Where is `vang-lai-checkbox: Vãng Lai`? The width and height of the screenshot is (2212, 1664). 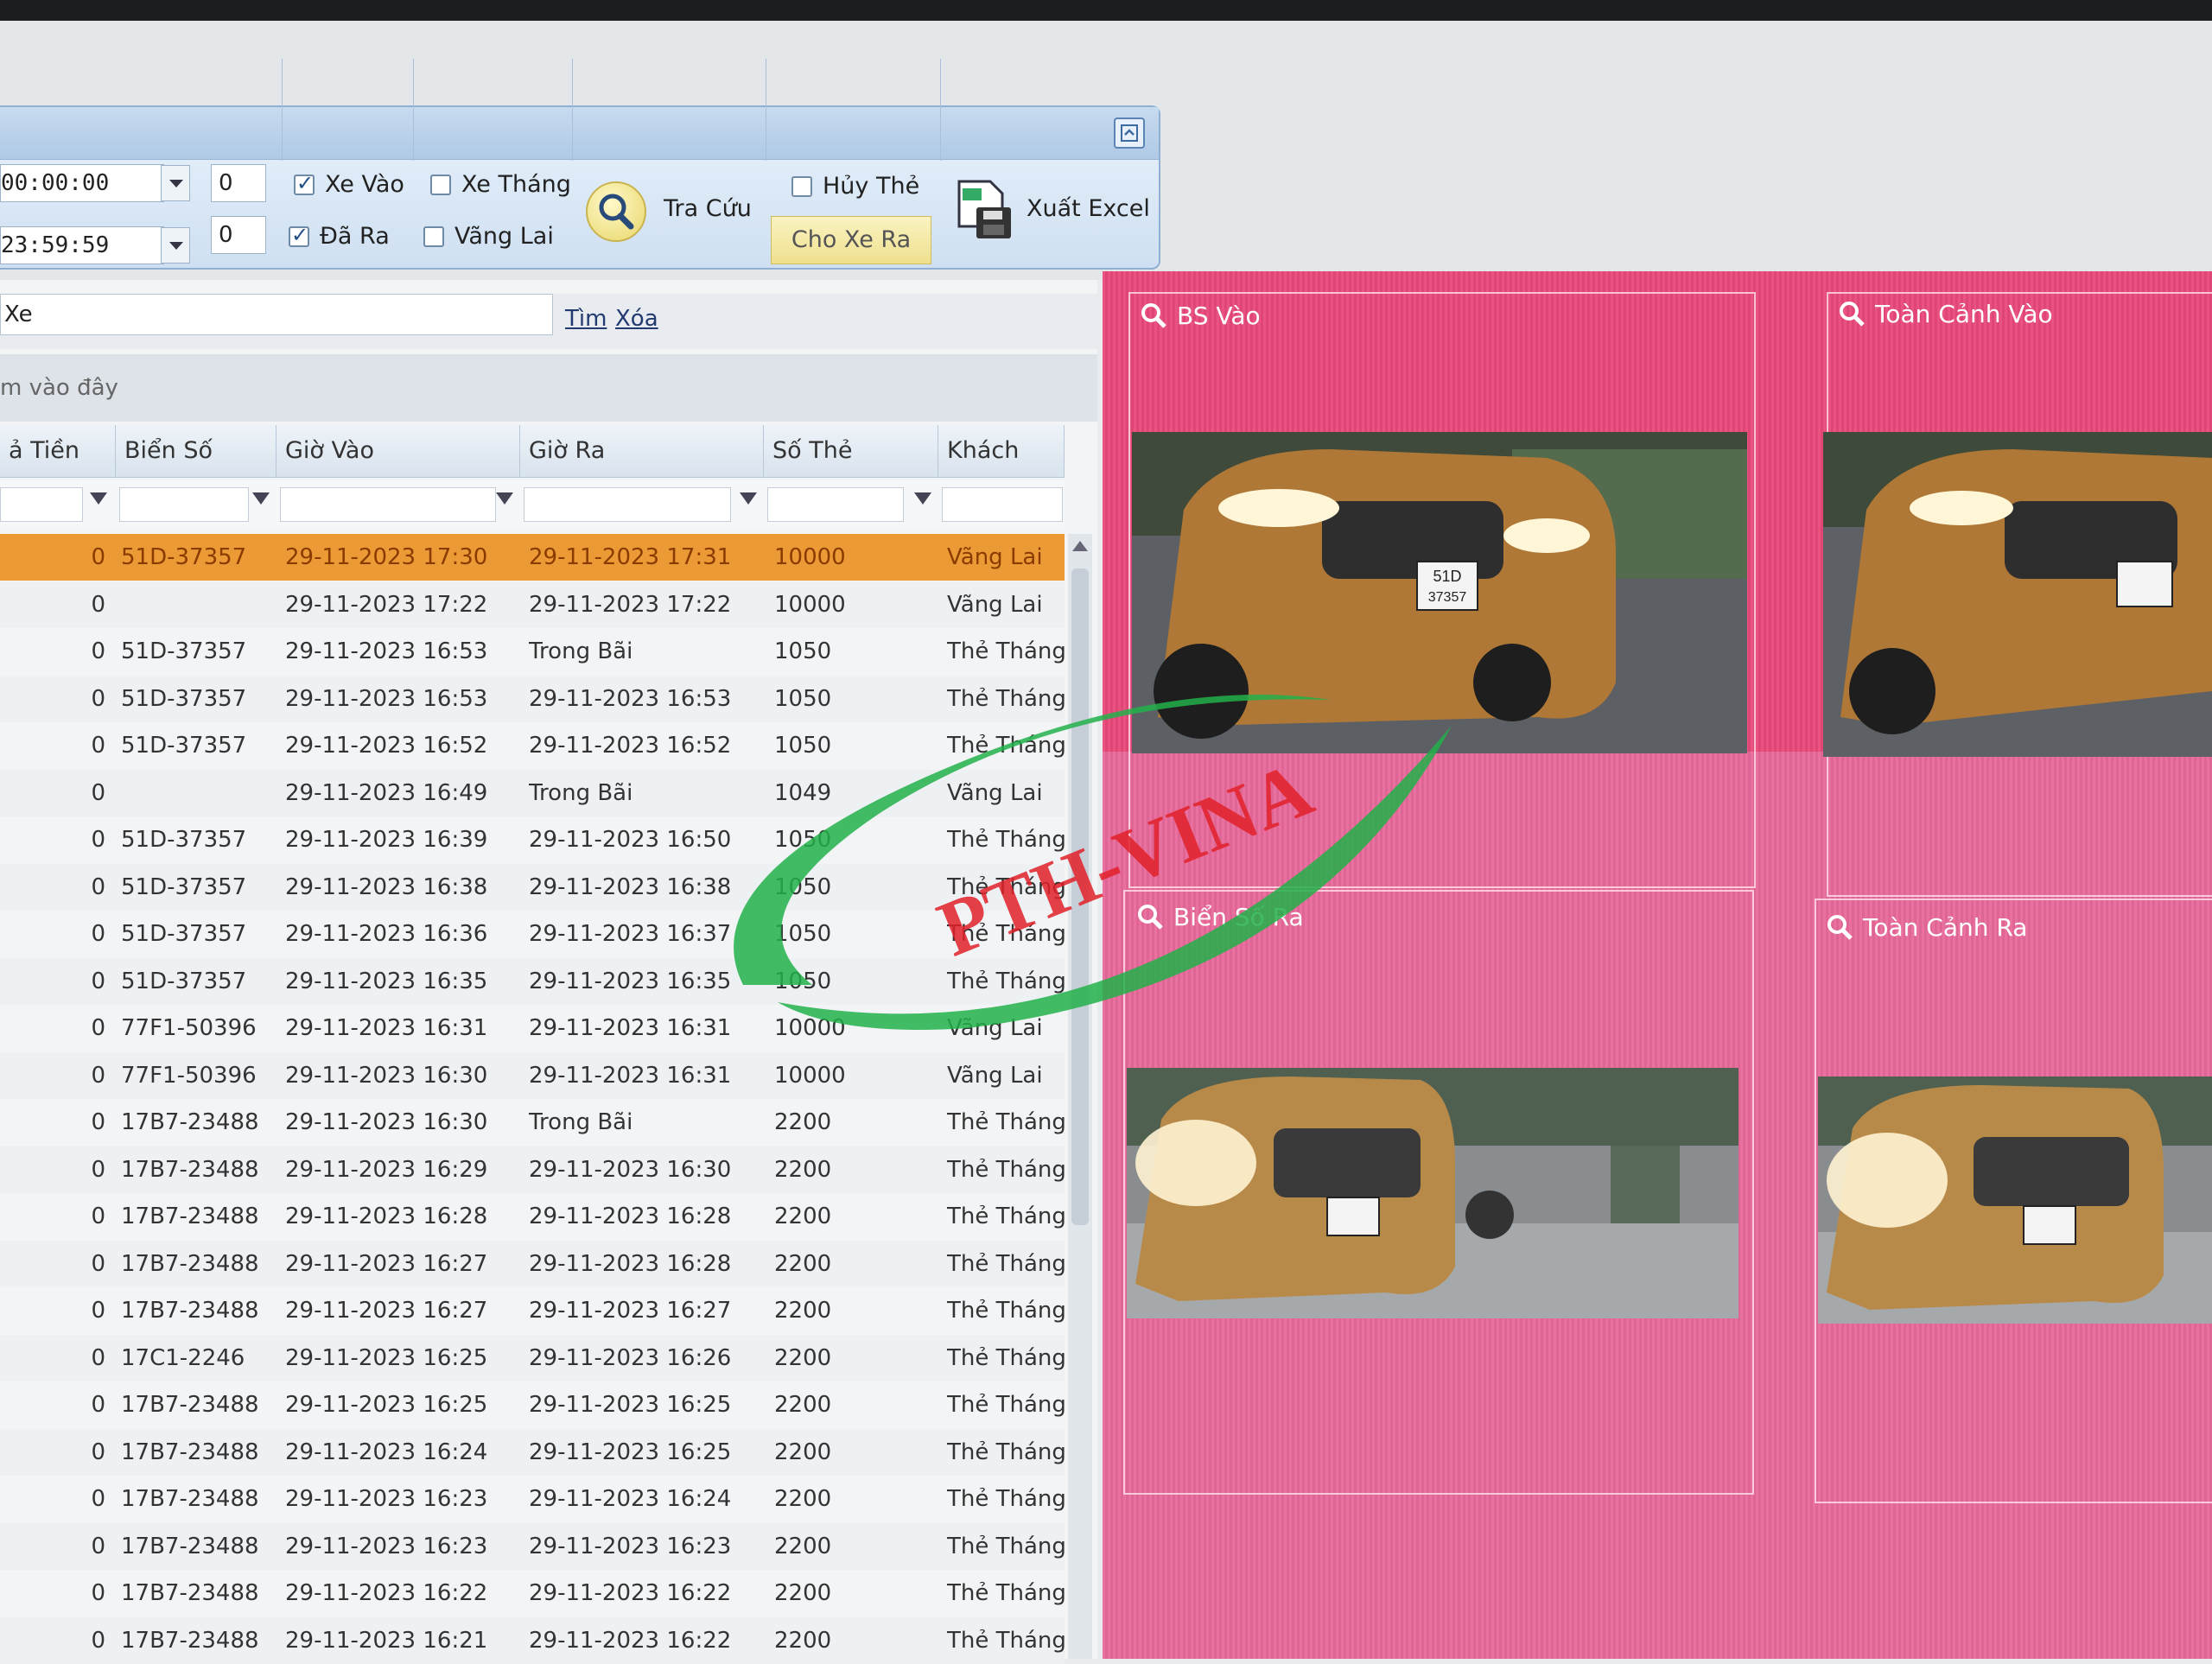
vang-lai-checkbox: Vãng Lai is located at coordinates (488, 236).